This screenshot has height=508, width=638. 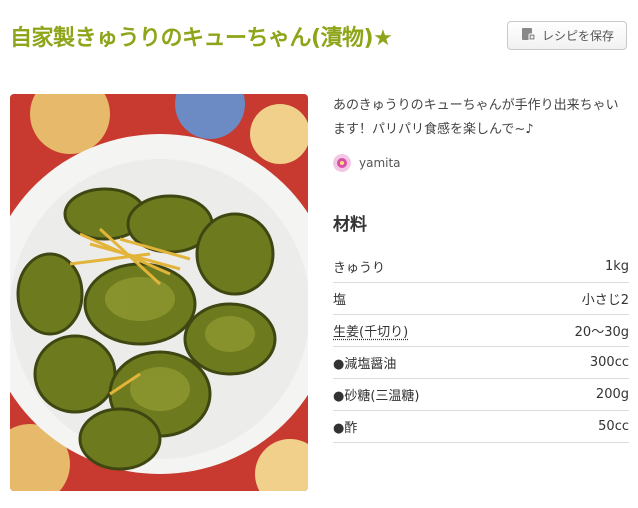 I want to click on ingredient-amount: 20～30g, so click(x=601, y=332).